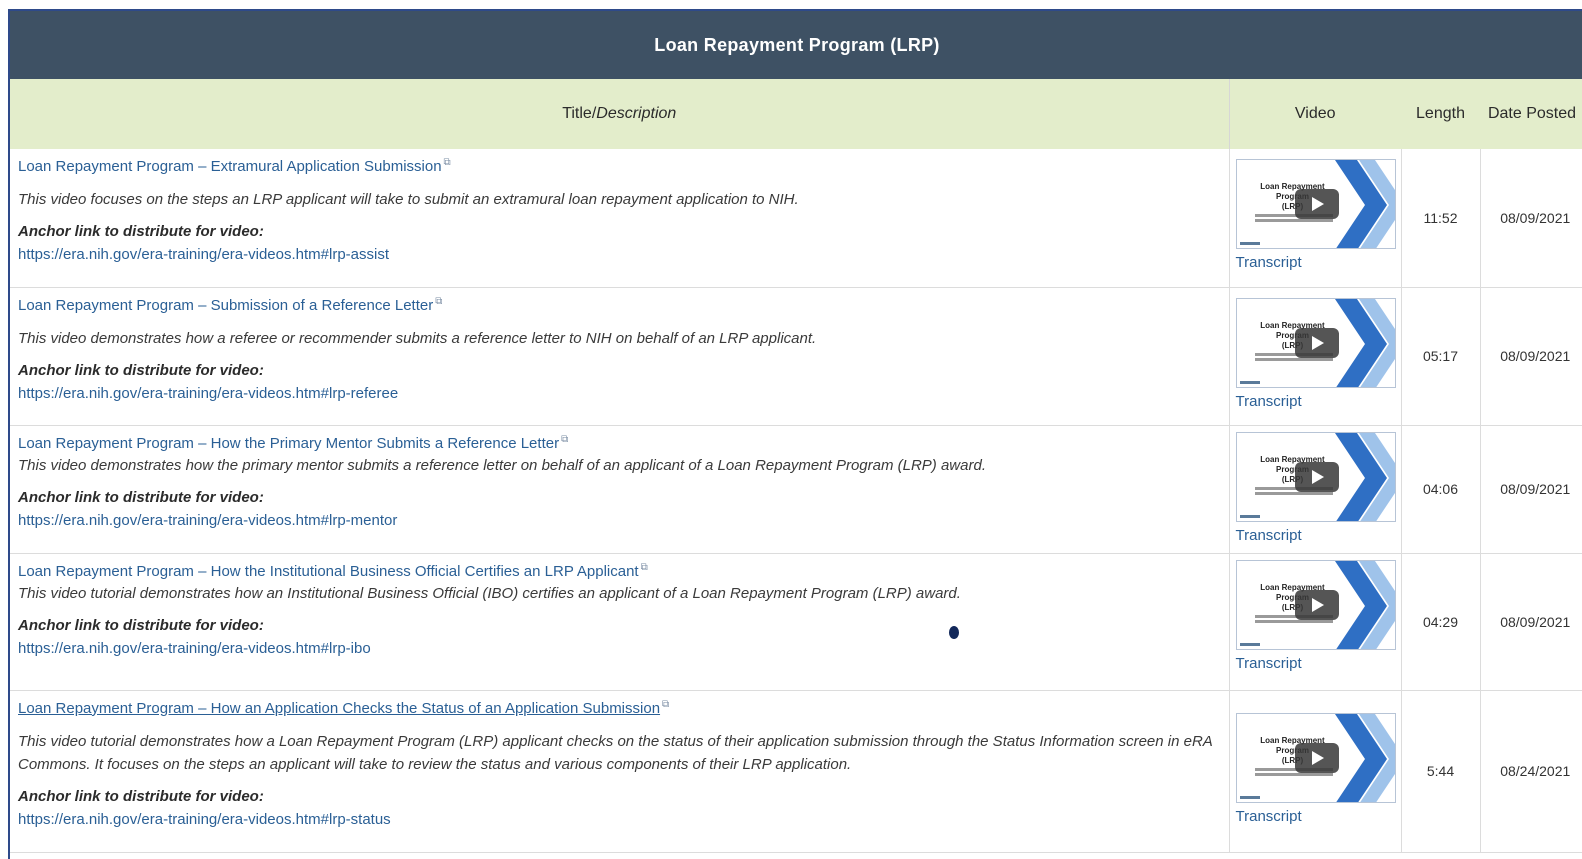 This screenshot has height=859, width=1582. Describe the element at coordinates (636, 113) in the screenshot. I see `column-header-description-text: Description` at that location.